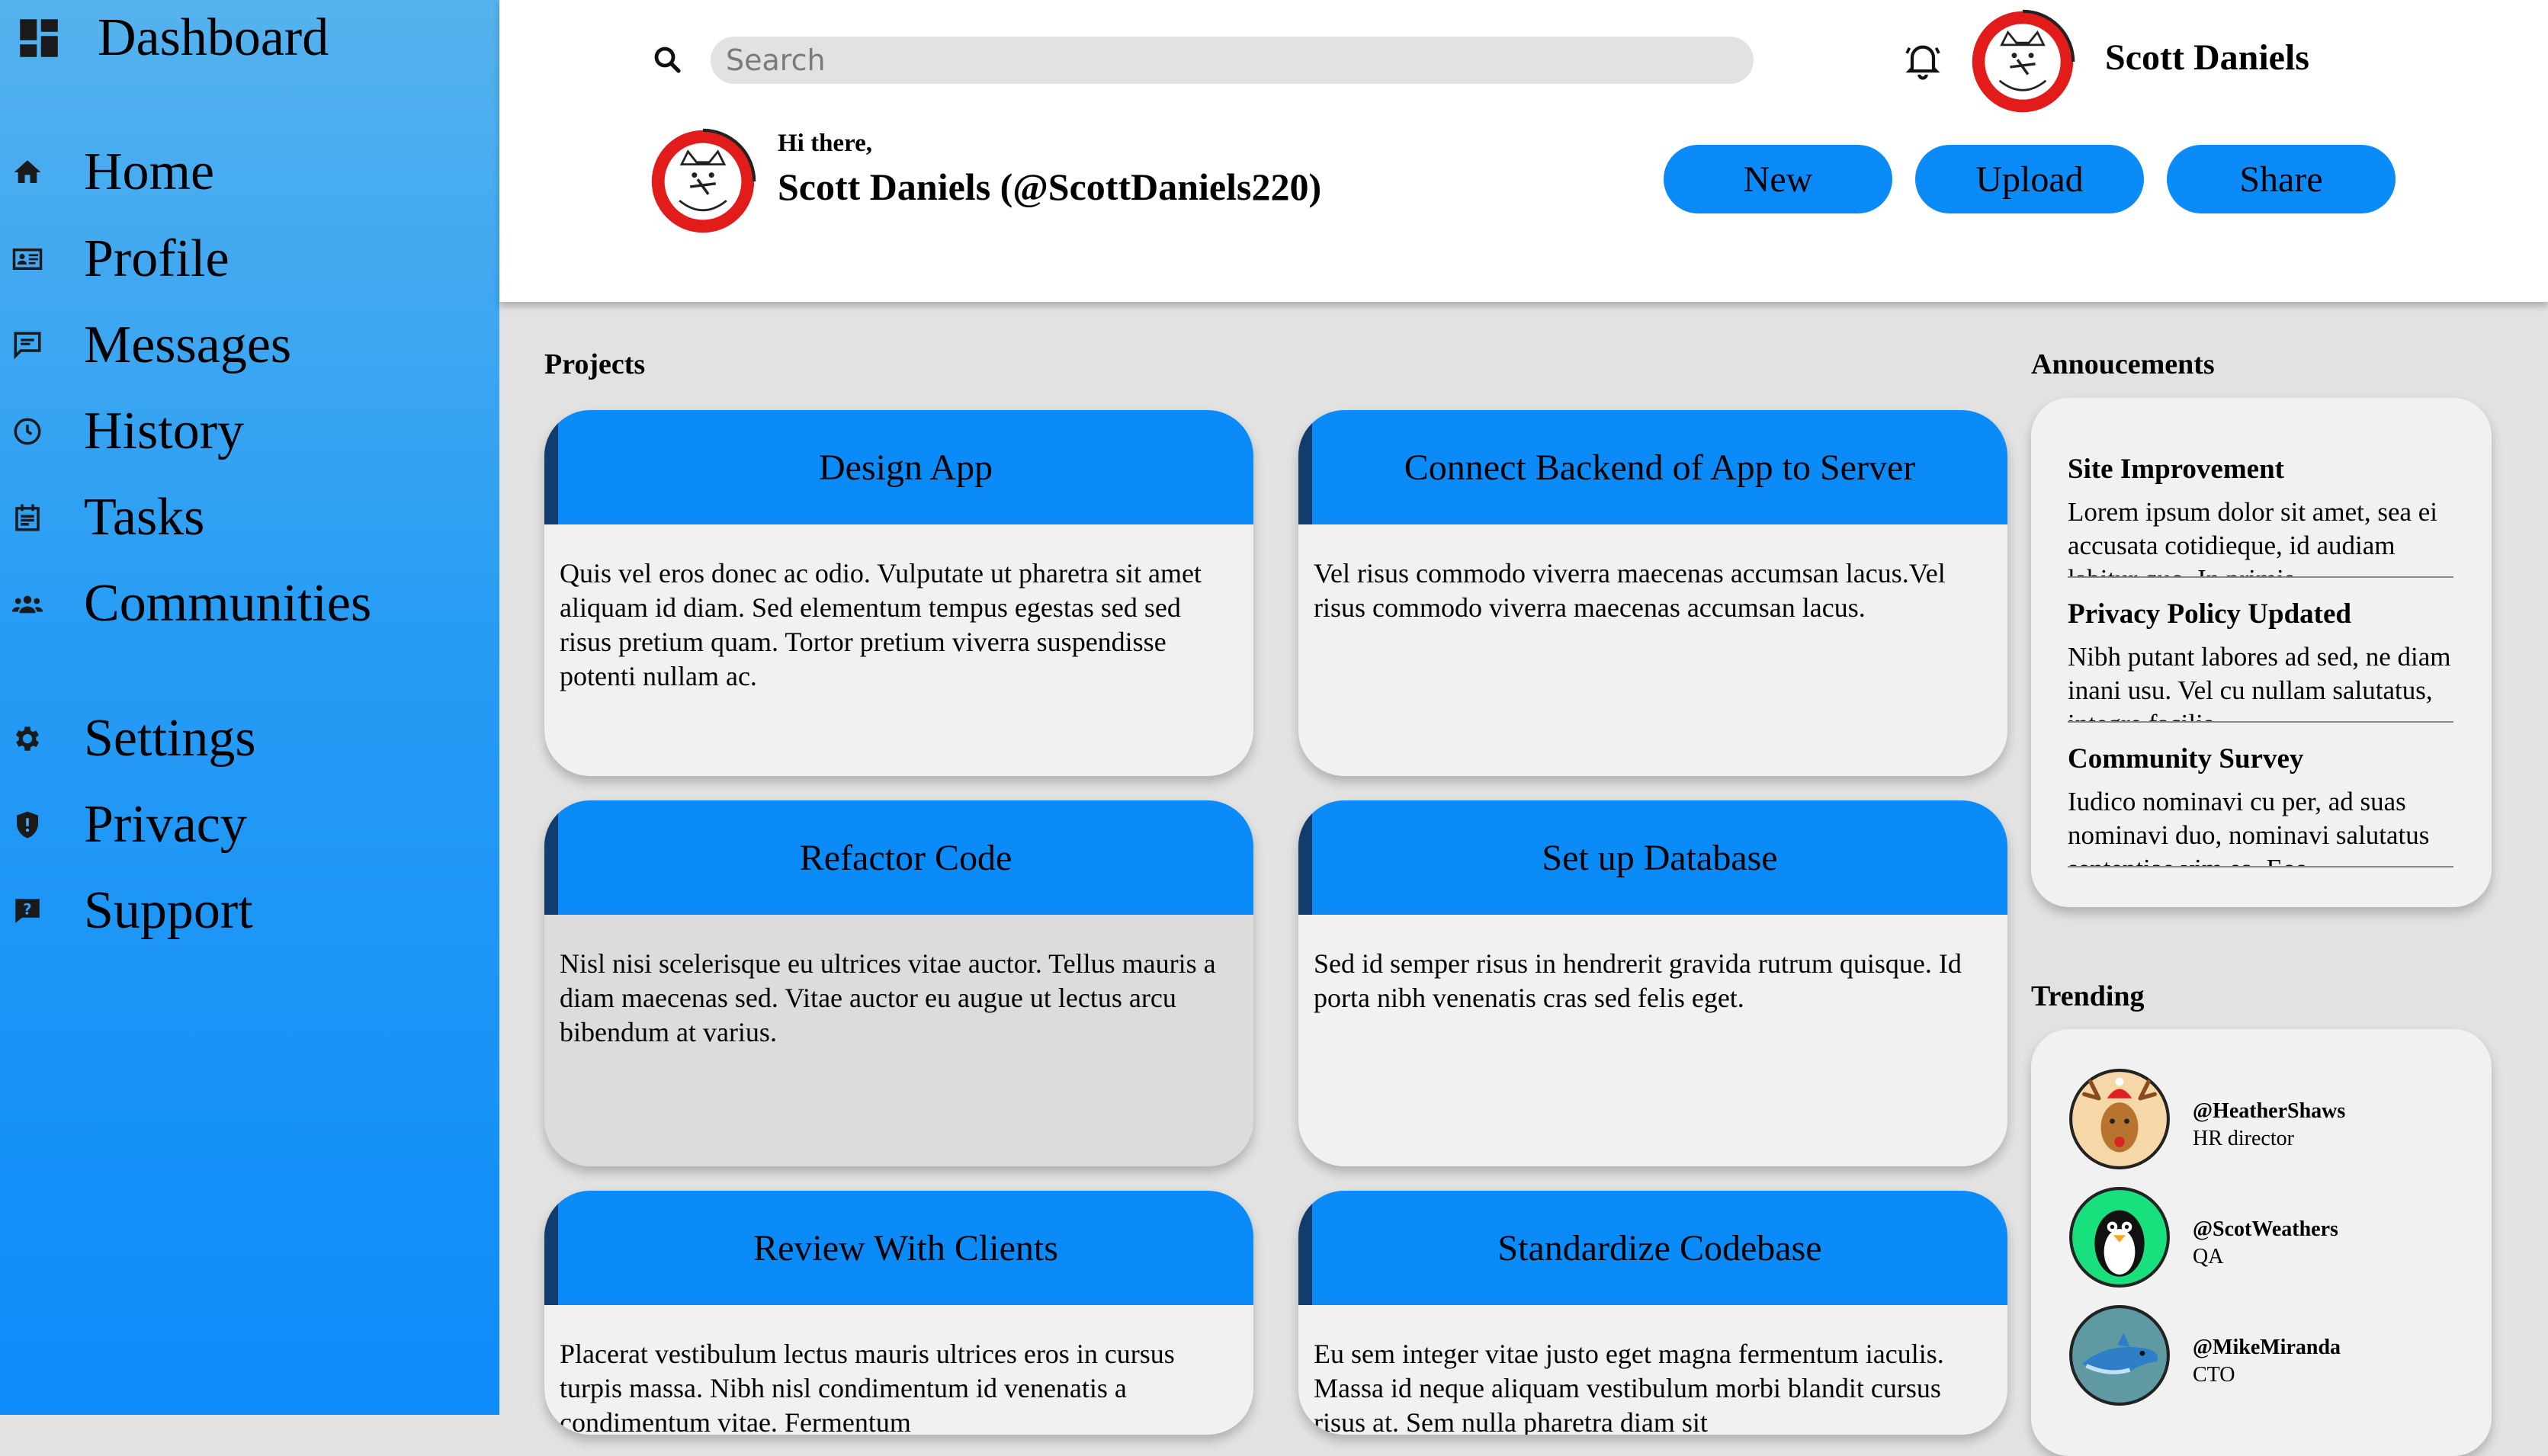 The image size is (2548, 1456). Describe the element at coordinates (1923, 59) in the screenshot. I see `notification-bell-icon` at that location.